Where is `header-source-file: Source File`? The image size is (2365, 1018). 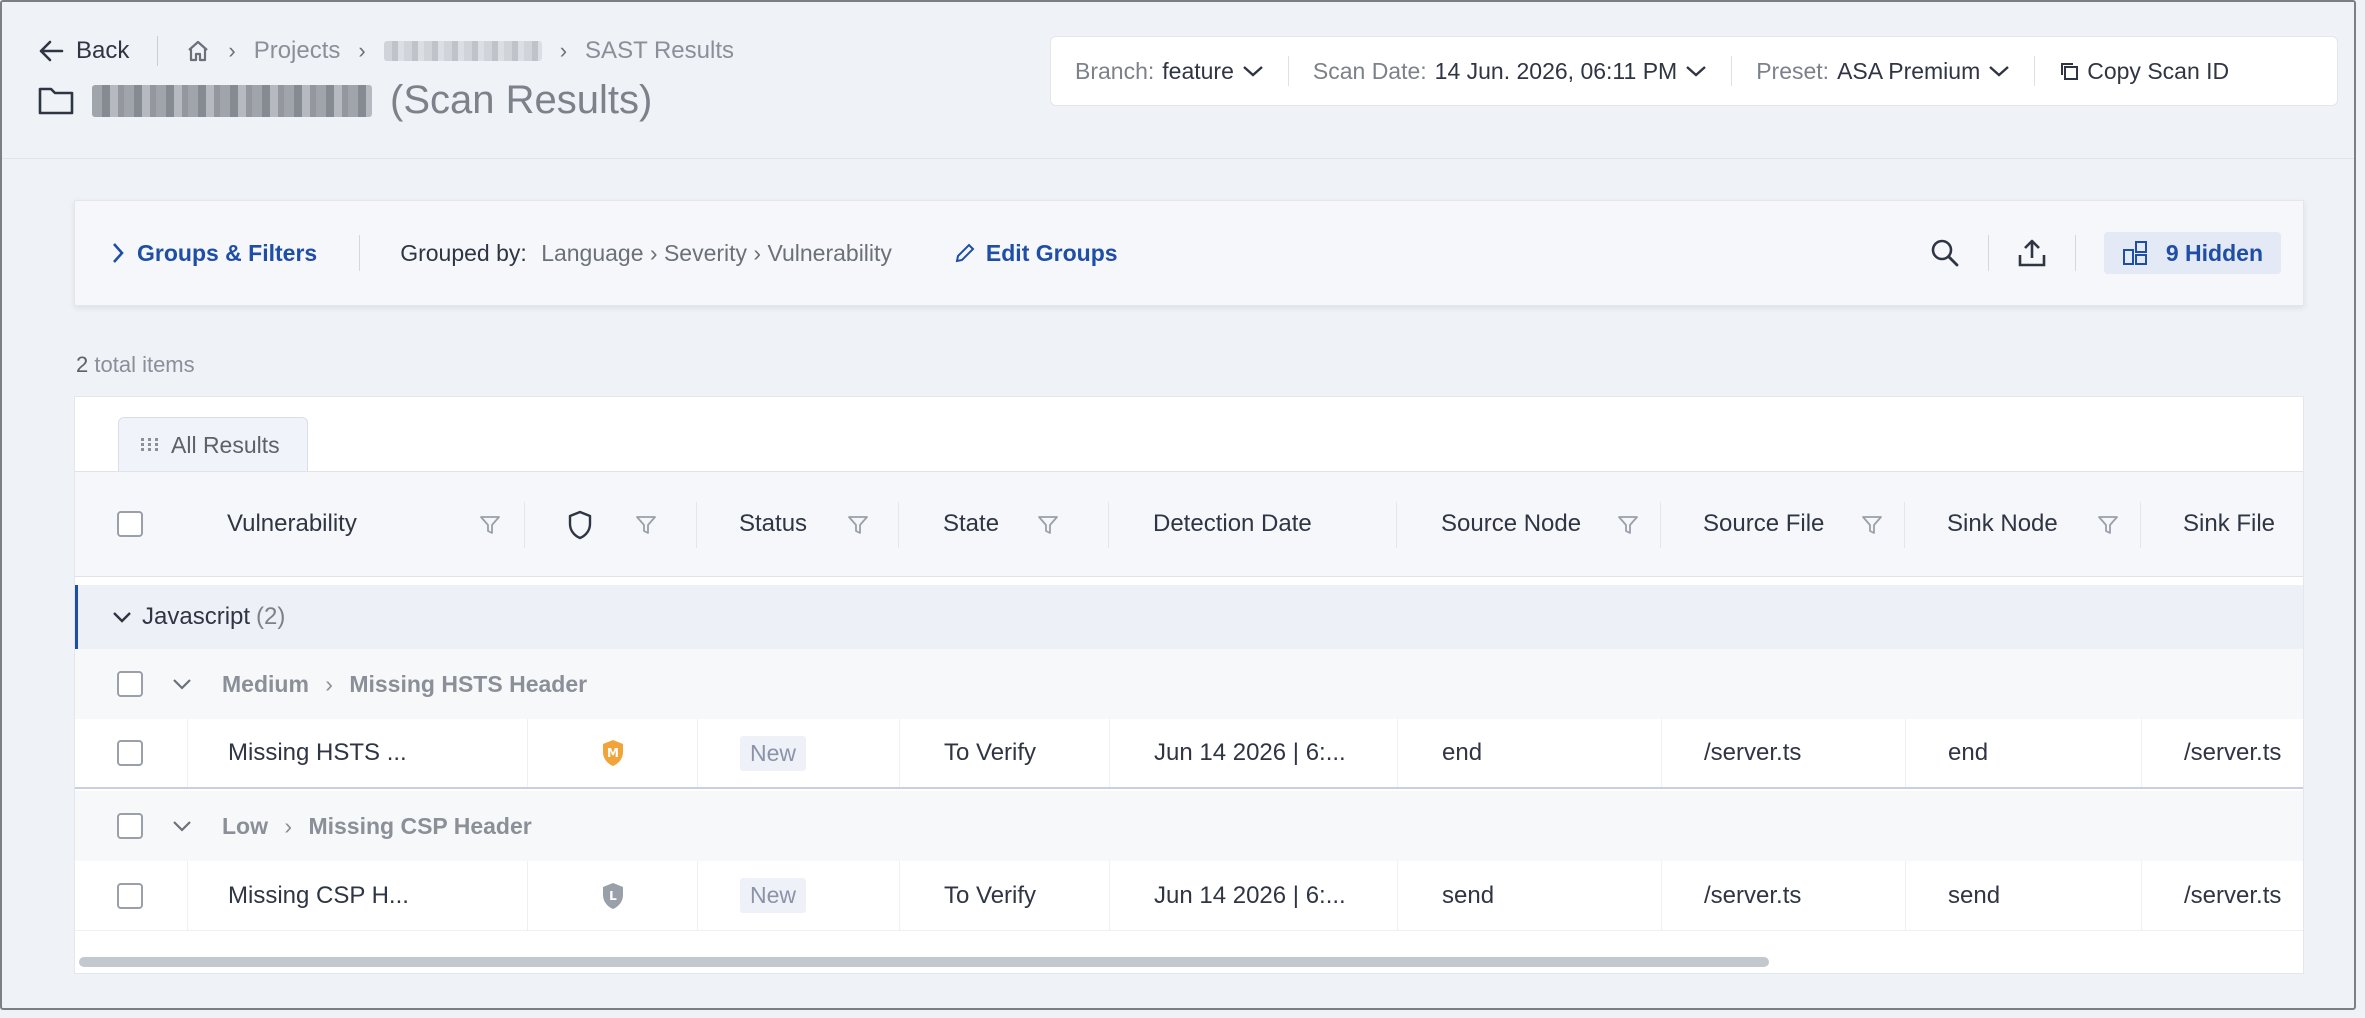 header-source-file: Source File is located at coordinates (1783, 524).